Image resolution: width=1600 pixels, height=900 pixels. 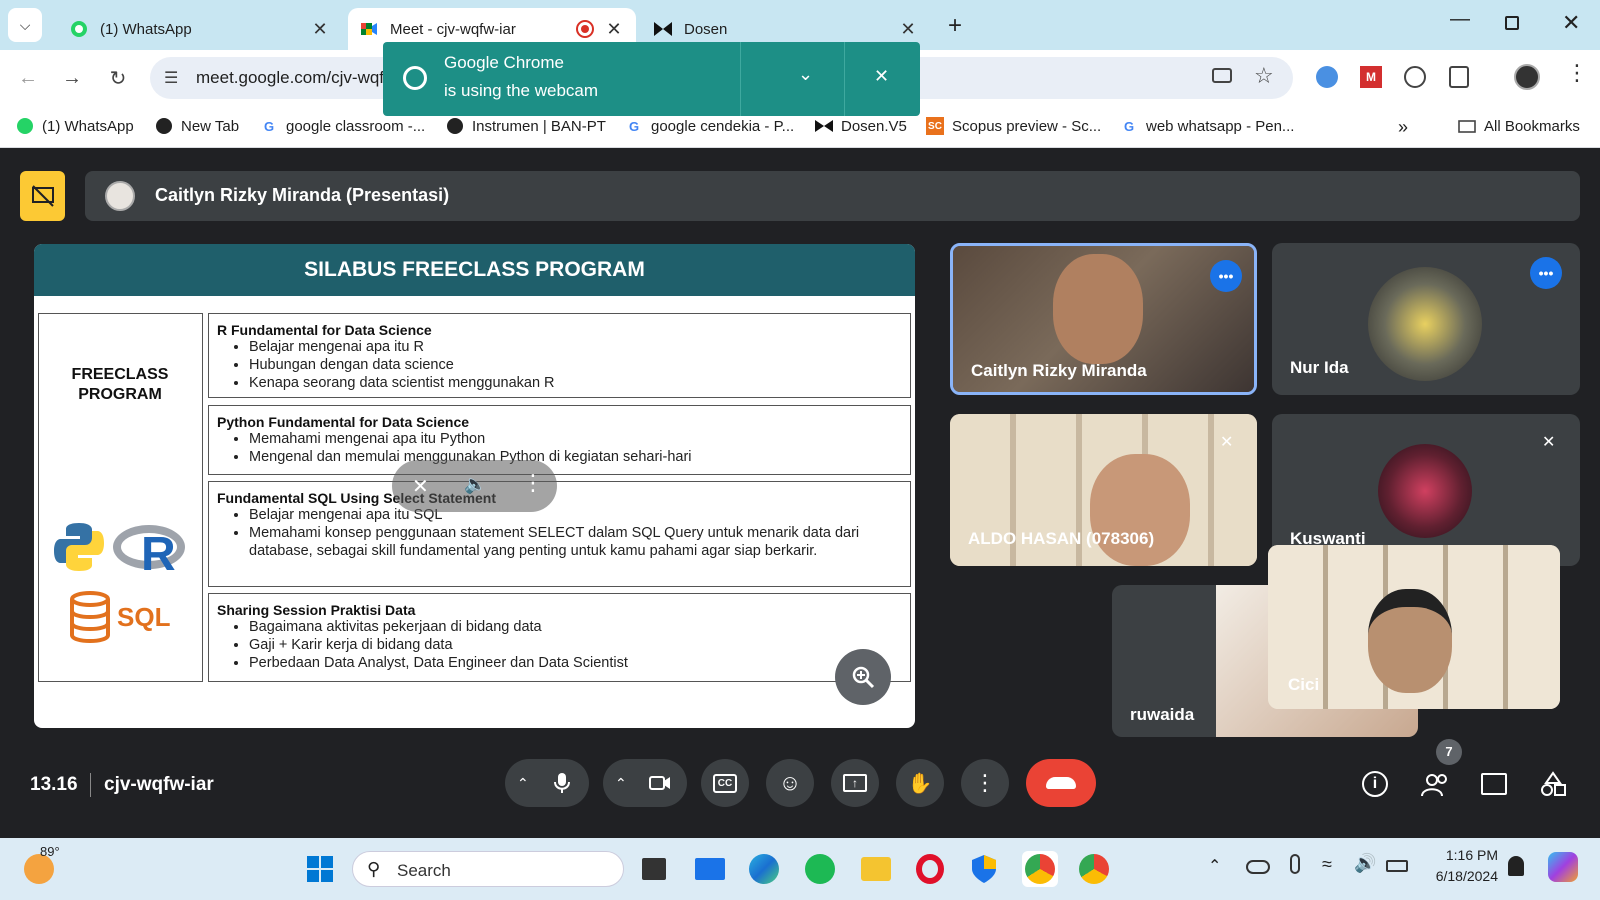 What do you see at coordinates (320, 869) in the screenshot?
I see `windows-start-icon` at bounding box center [320, 869].